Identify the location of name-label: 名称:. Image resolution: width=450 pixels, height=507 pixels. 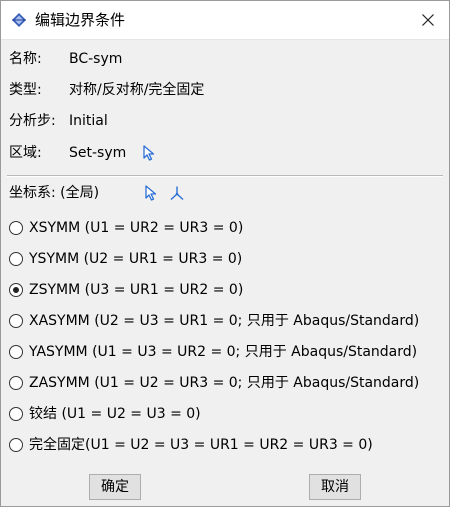
(25, 59).